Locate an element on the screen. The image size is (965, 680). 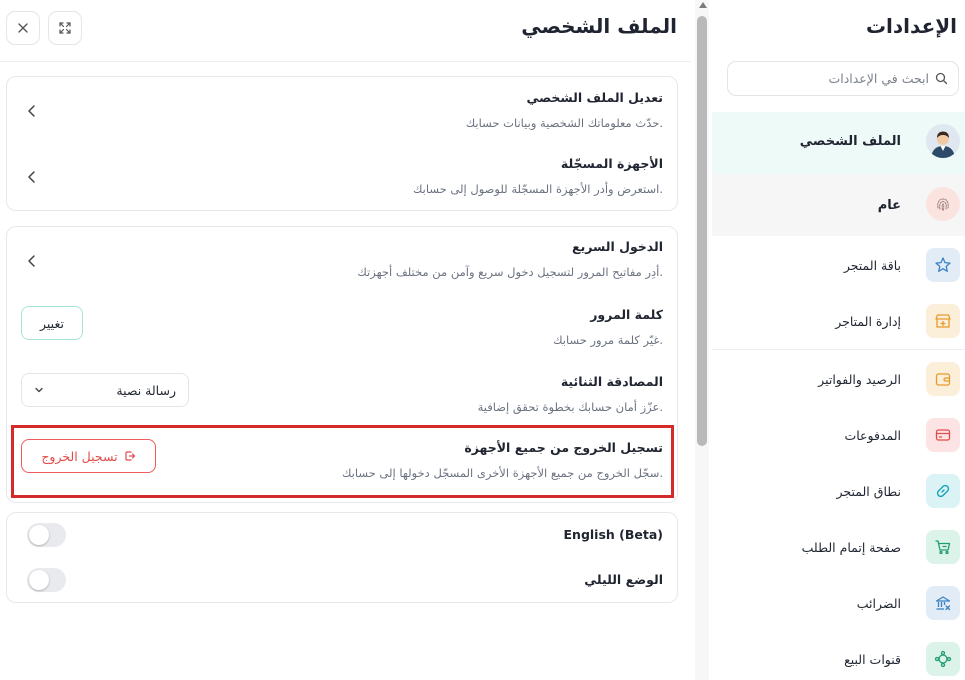
cart-icon is located at coordinates (943, 547).